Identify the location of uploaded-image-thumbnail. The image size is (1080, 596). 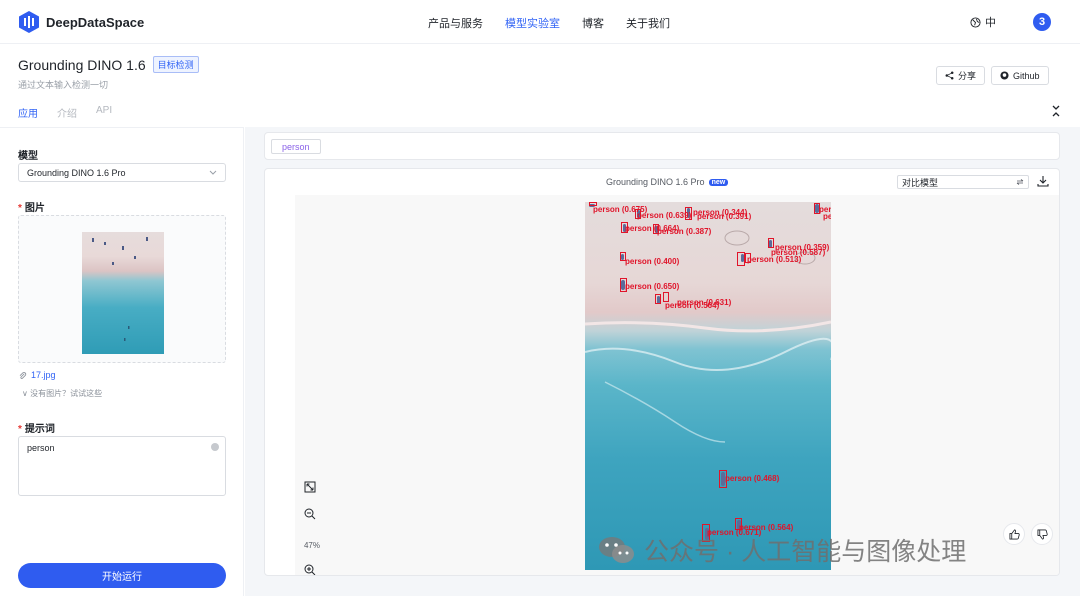
(123, 293).